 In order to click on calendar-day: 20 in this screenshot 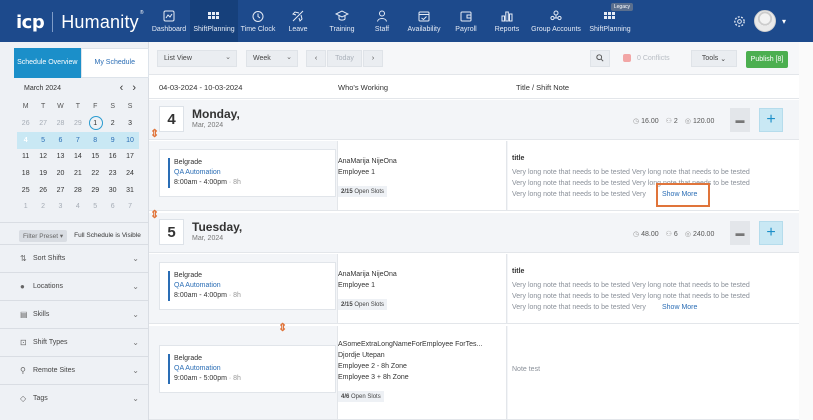, I will do `click(60, 174)`.